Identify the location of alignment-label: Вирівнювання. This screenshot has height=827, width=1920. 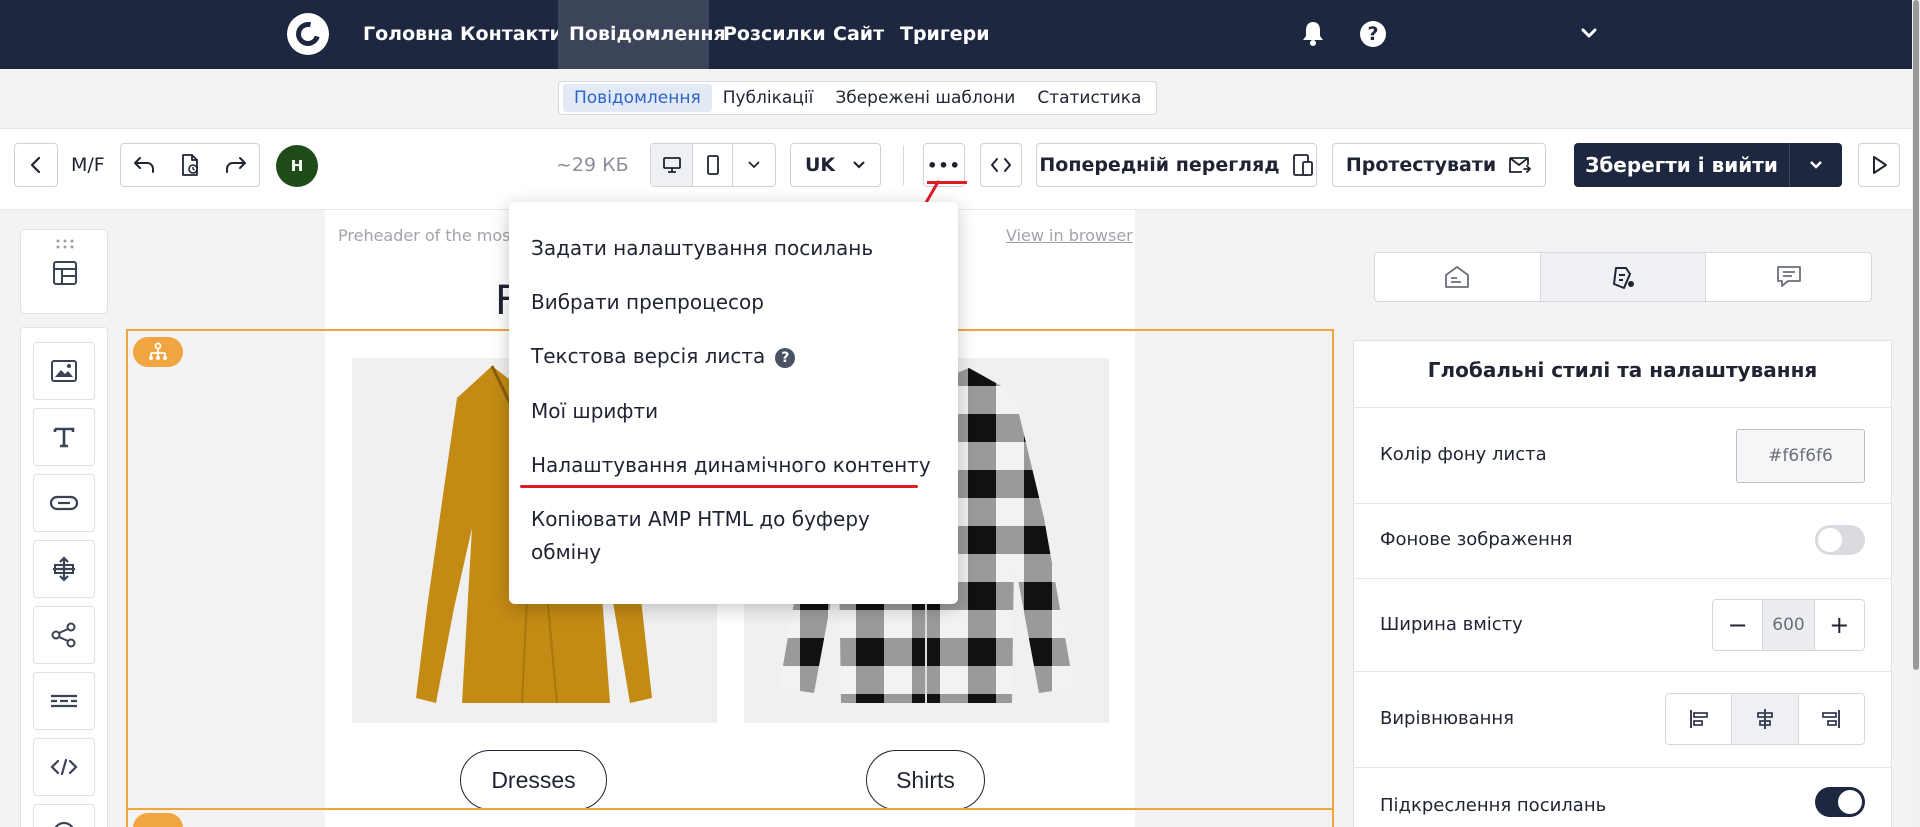
(1447, 718).